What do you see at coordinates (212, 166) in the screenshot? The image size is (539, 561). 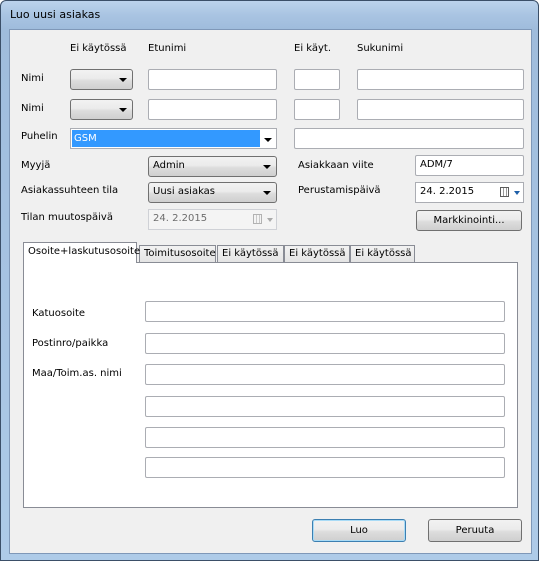 I see `myyja-dropdown: Admin` at bounding box center [212, 166].